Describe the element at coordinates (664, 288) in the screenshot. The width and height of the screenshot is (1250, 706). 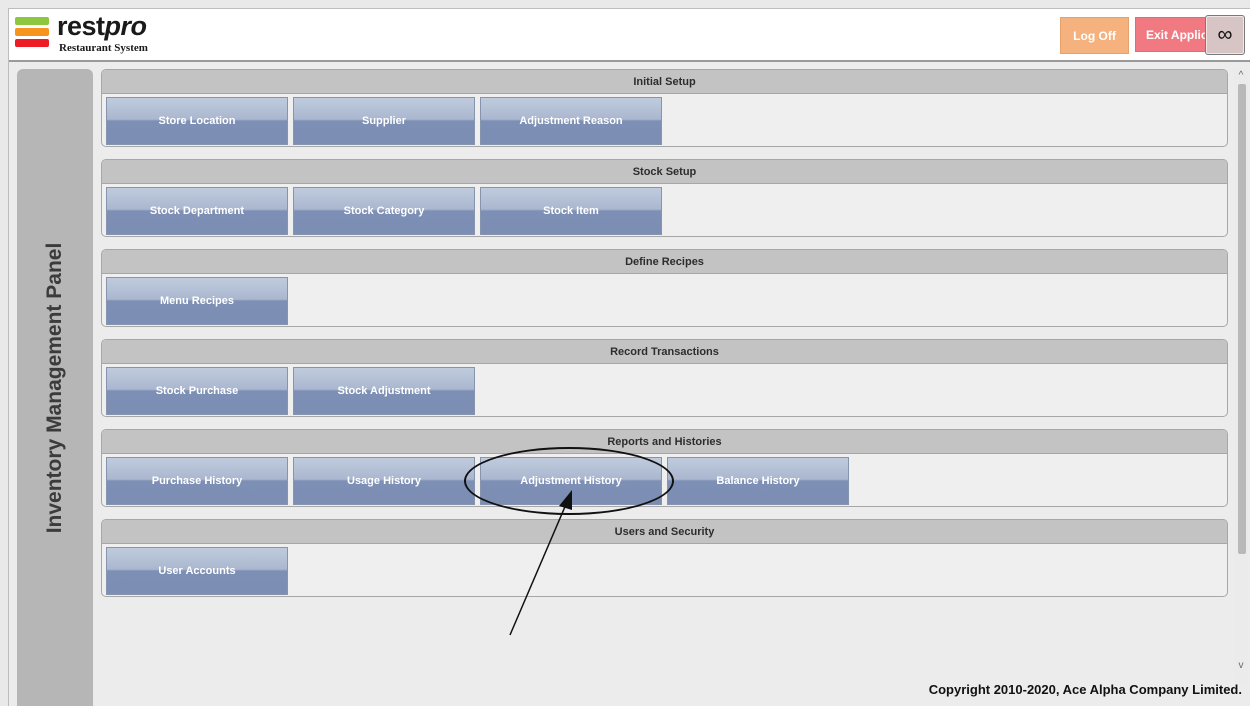
I see `section-define-recipes: Define Recipes Menu Recipes` at that location.